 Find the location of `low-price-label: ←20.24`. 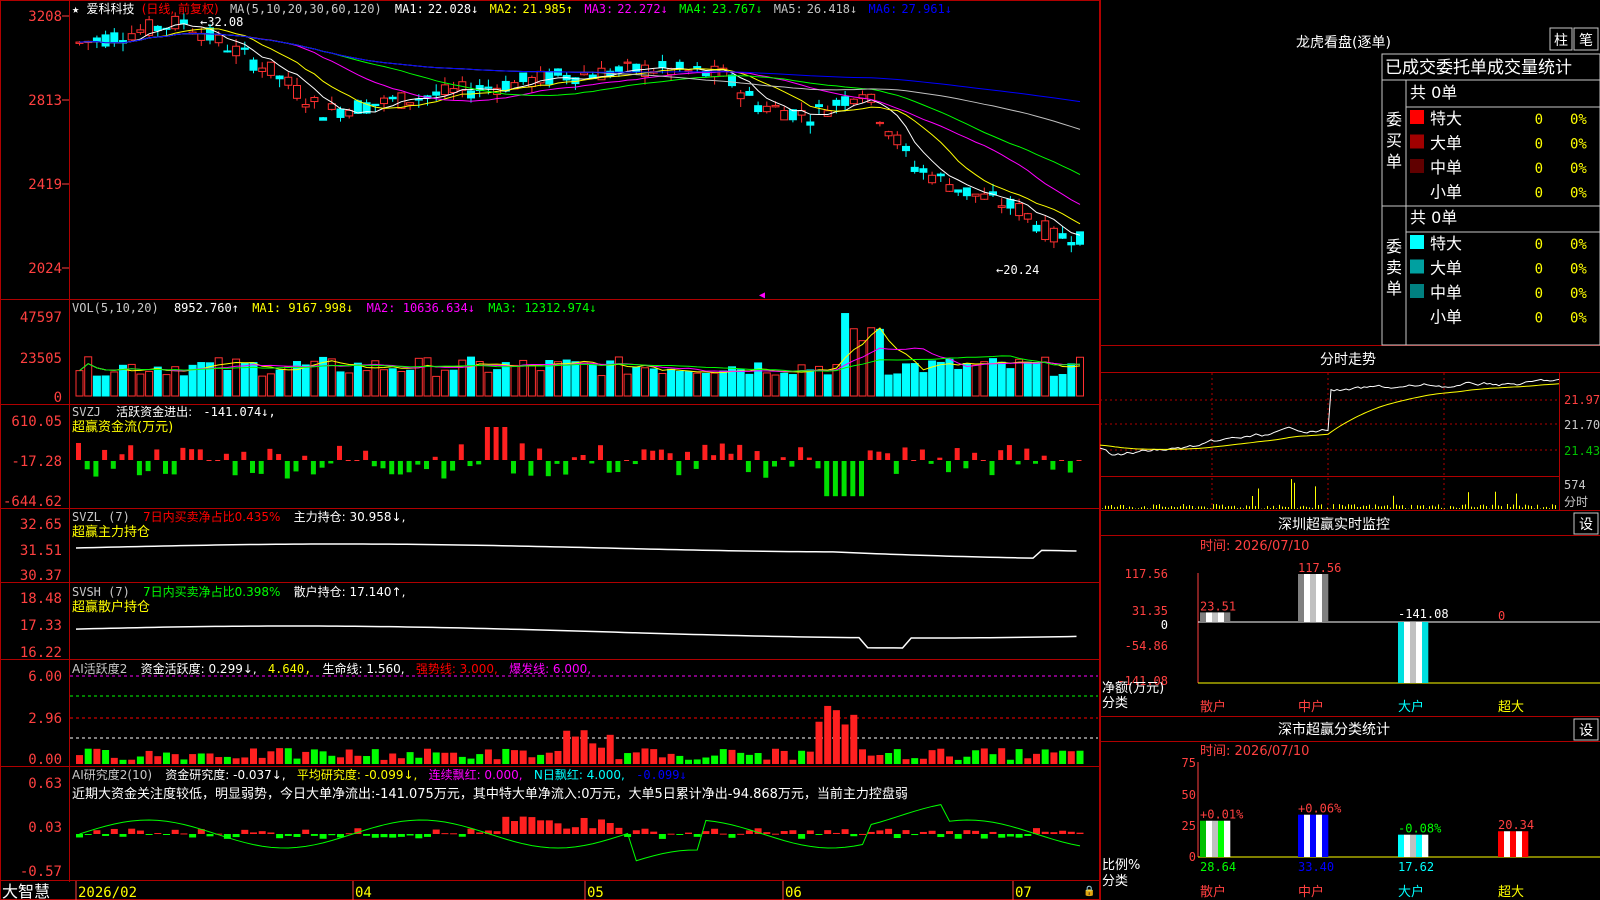

low-price-label: ←20.24 is located at coordinates (1017, 270).